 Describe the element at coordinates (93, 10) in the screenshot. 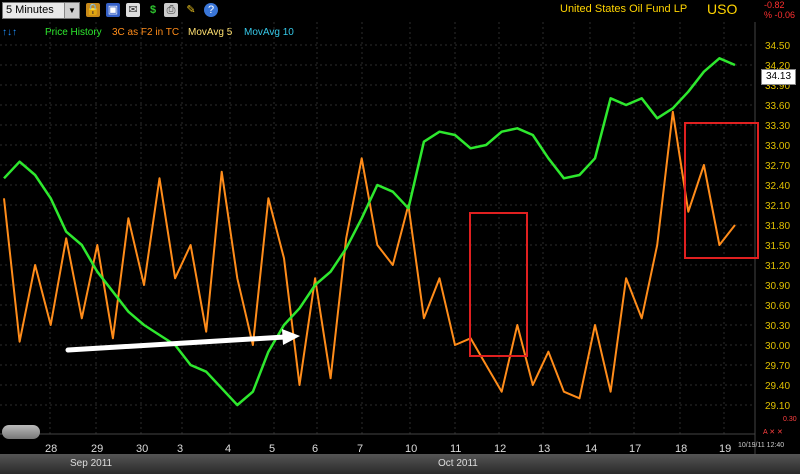

I see `lock-icon: 🔒` at that location.